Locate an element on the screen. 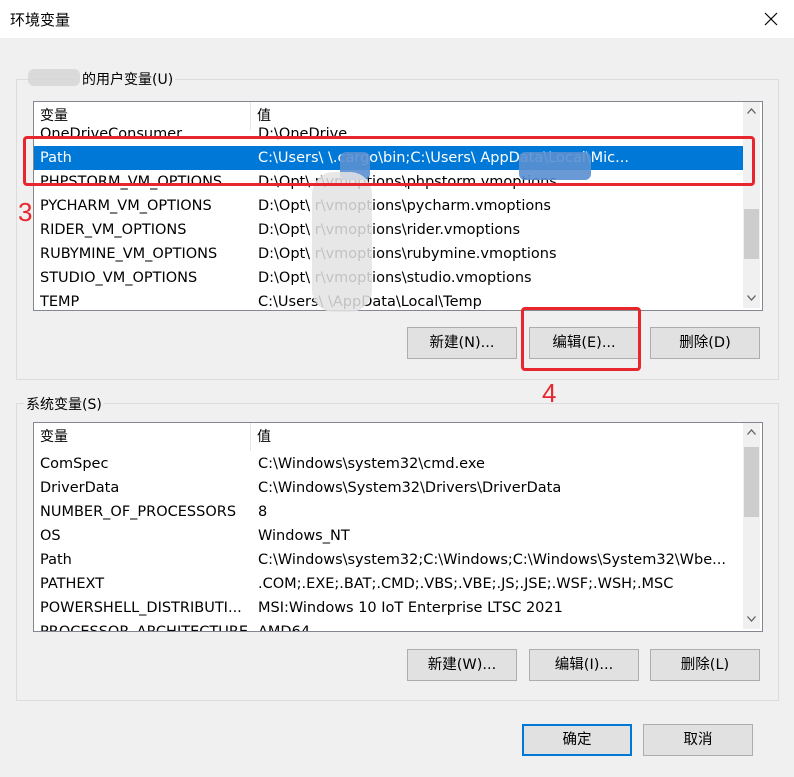 The height and width of the screenshot is (777, 794). system-vars-label: 系统变量(S) is located at coordinates (64, 404).